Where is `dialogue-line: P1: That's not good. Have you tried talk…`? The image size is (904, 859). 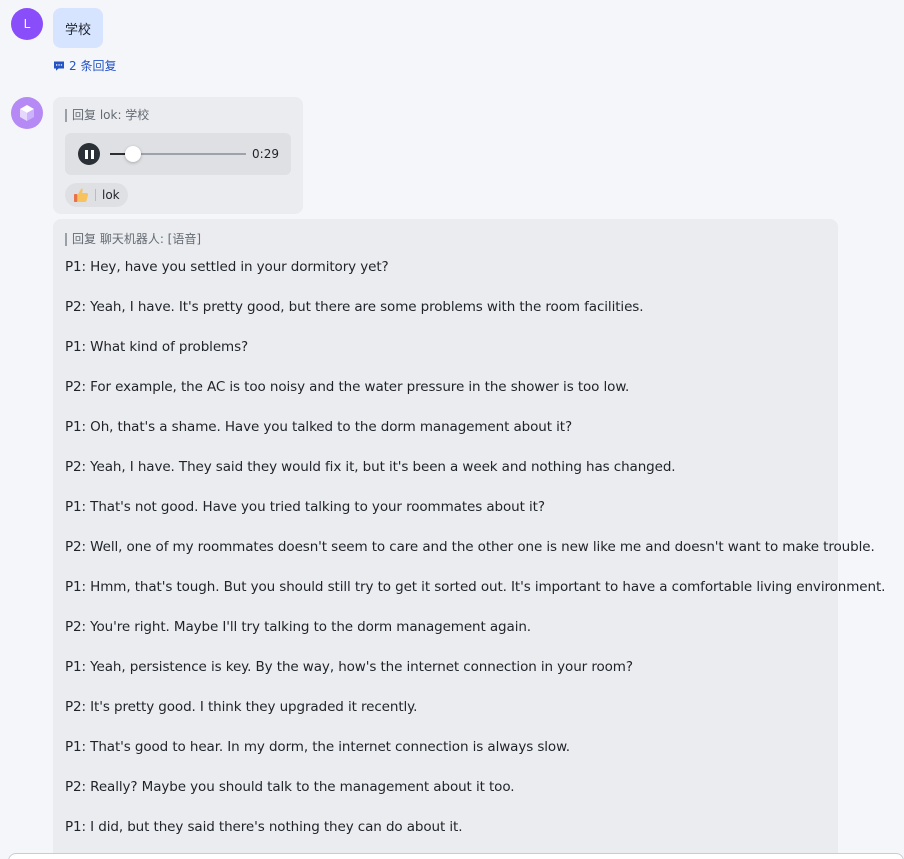 dialogue-line: P1: That's not good. Have you tried talk… is located at coordinates (305, 507).